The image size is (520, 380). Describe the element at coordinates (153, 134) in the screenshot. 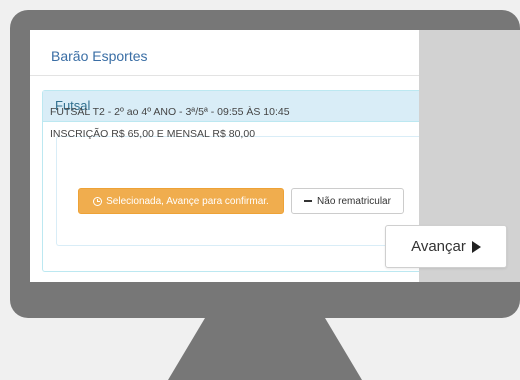

I see `class-price-text: INSCRIÇÃO R$ 65,00 E MENSAL R$ 80,00` at that location.